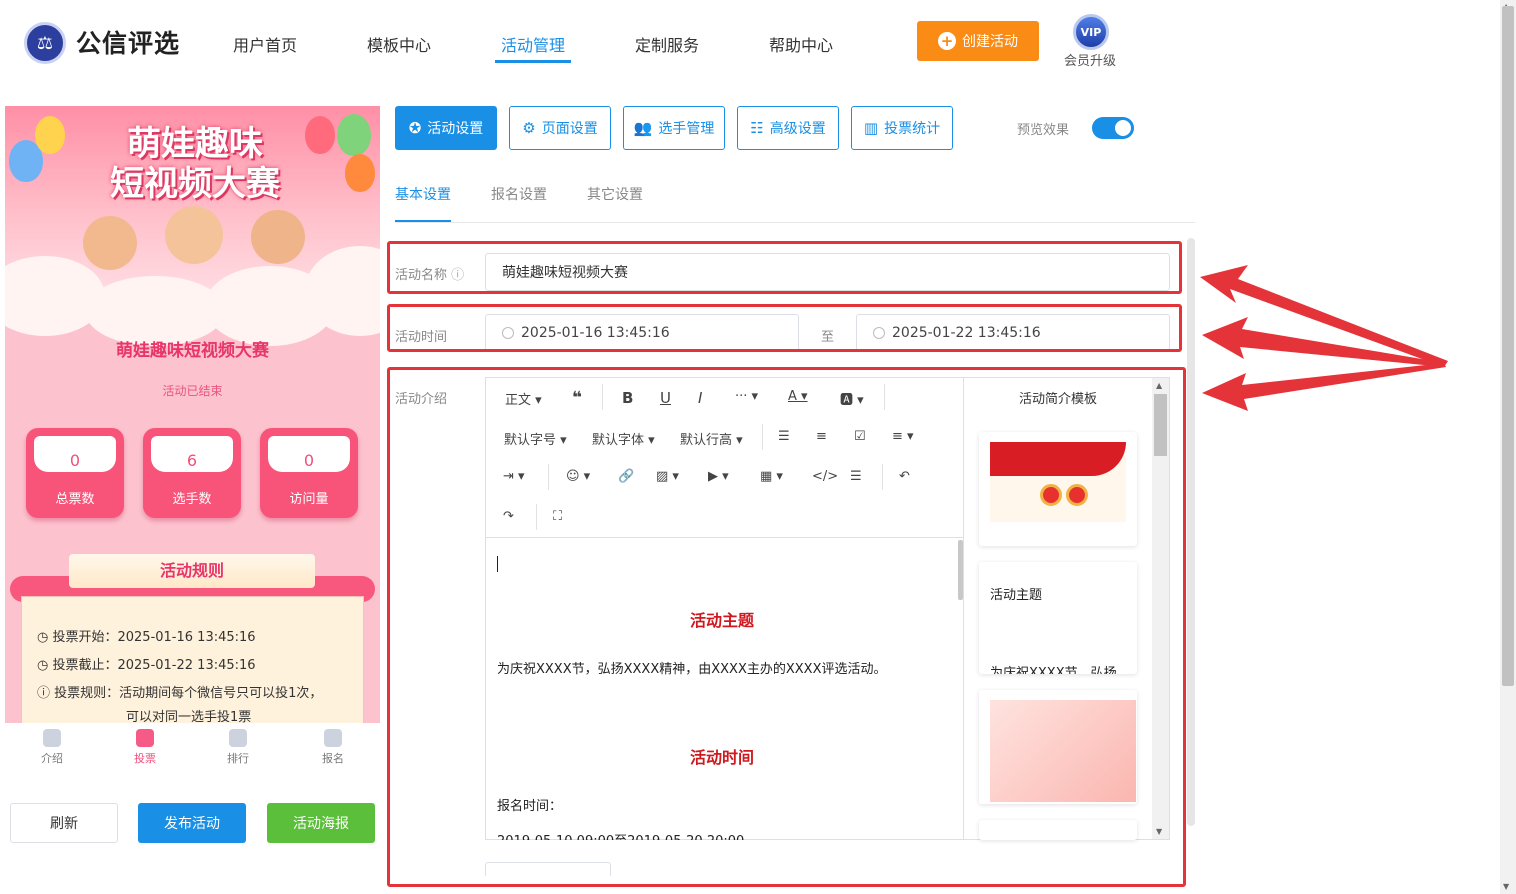 This screenshot has width=1516, height=894. I want to click on stat-total-votes: 0 总票数, so click(75, 473).